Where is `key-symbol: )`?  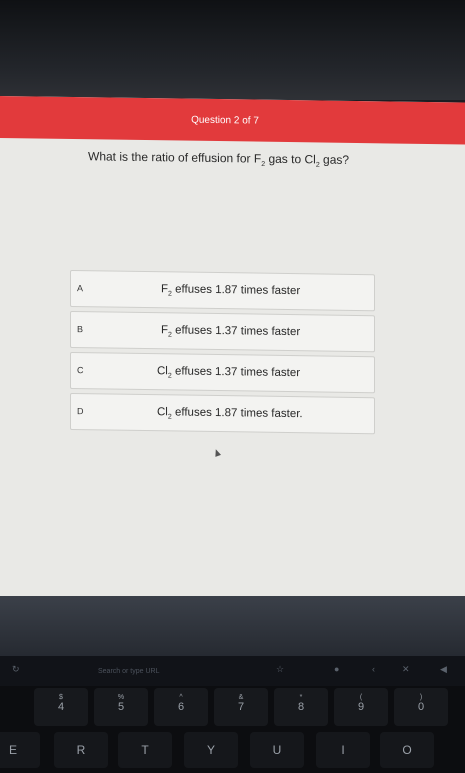 key-symbol: ) is located at coordinates (421, 697).